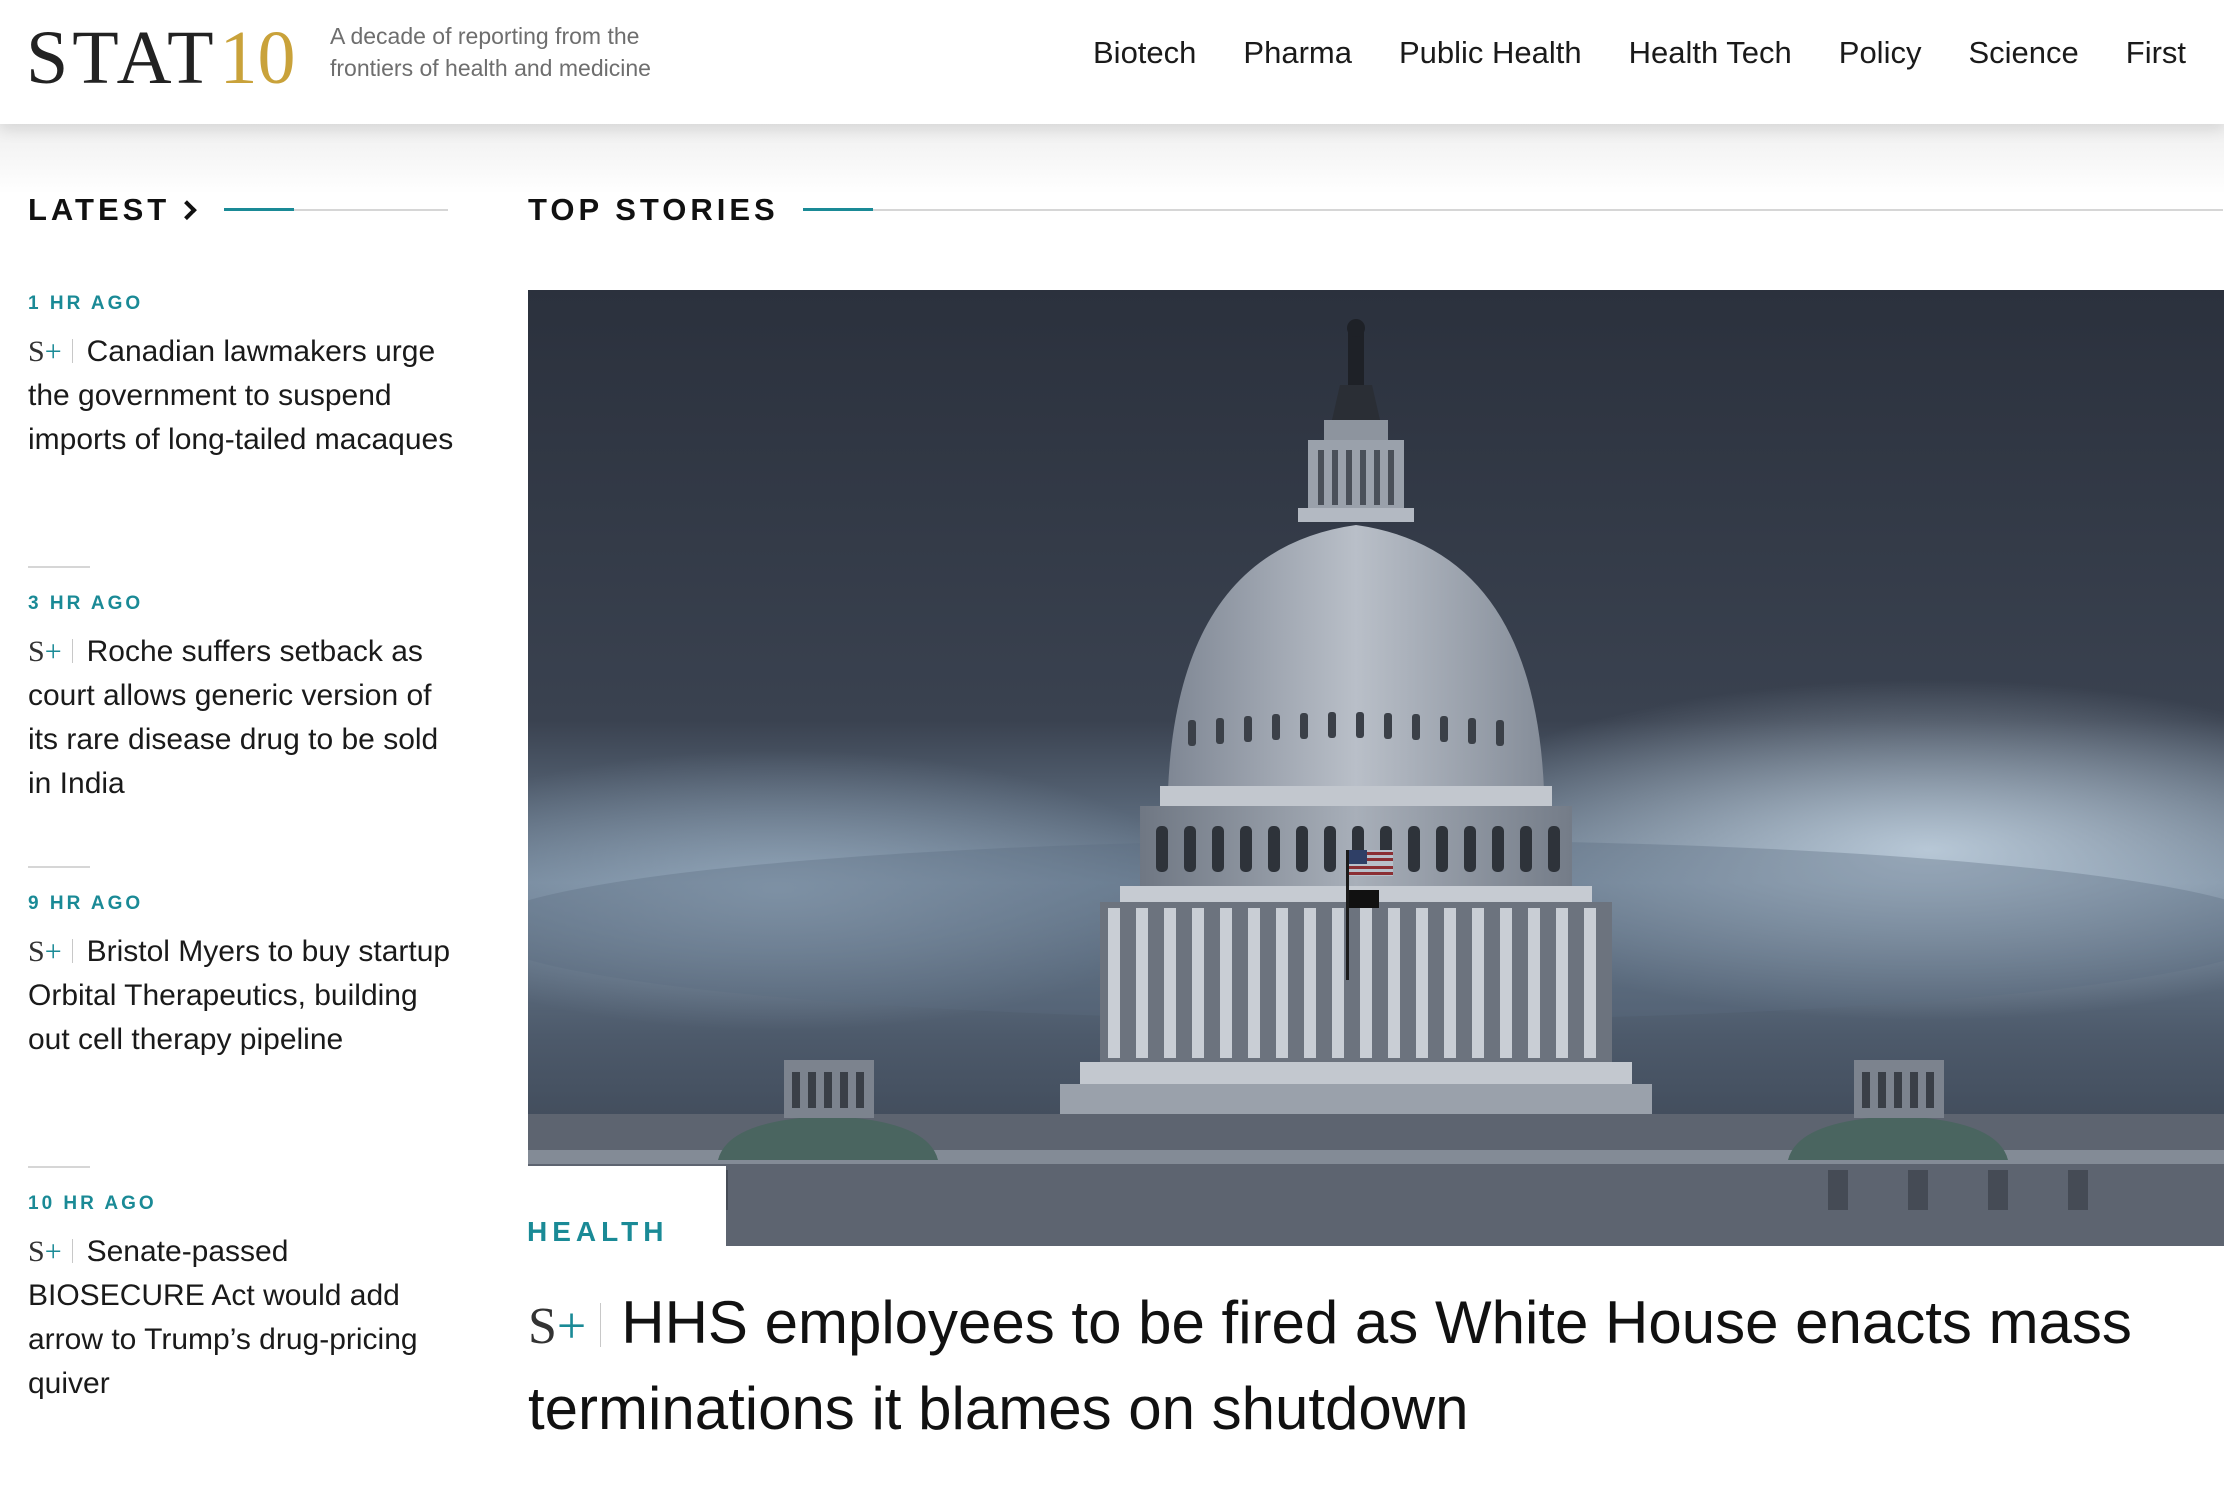  What do you see at coordinates (86, 303) in the screenshot?
I see `timestamp: 1 HR AGO` at bounding box center [86, 303].